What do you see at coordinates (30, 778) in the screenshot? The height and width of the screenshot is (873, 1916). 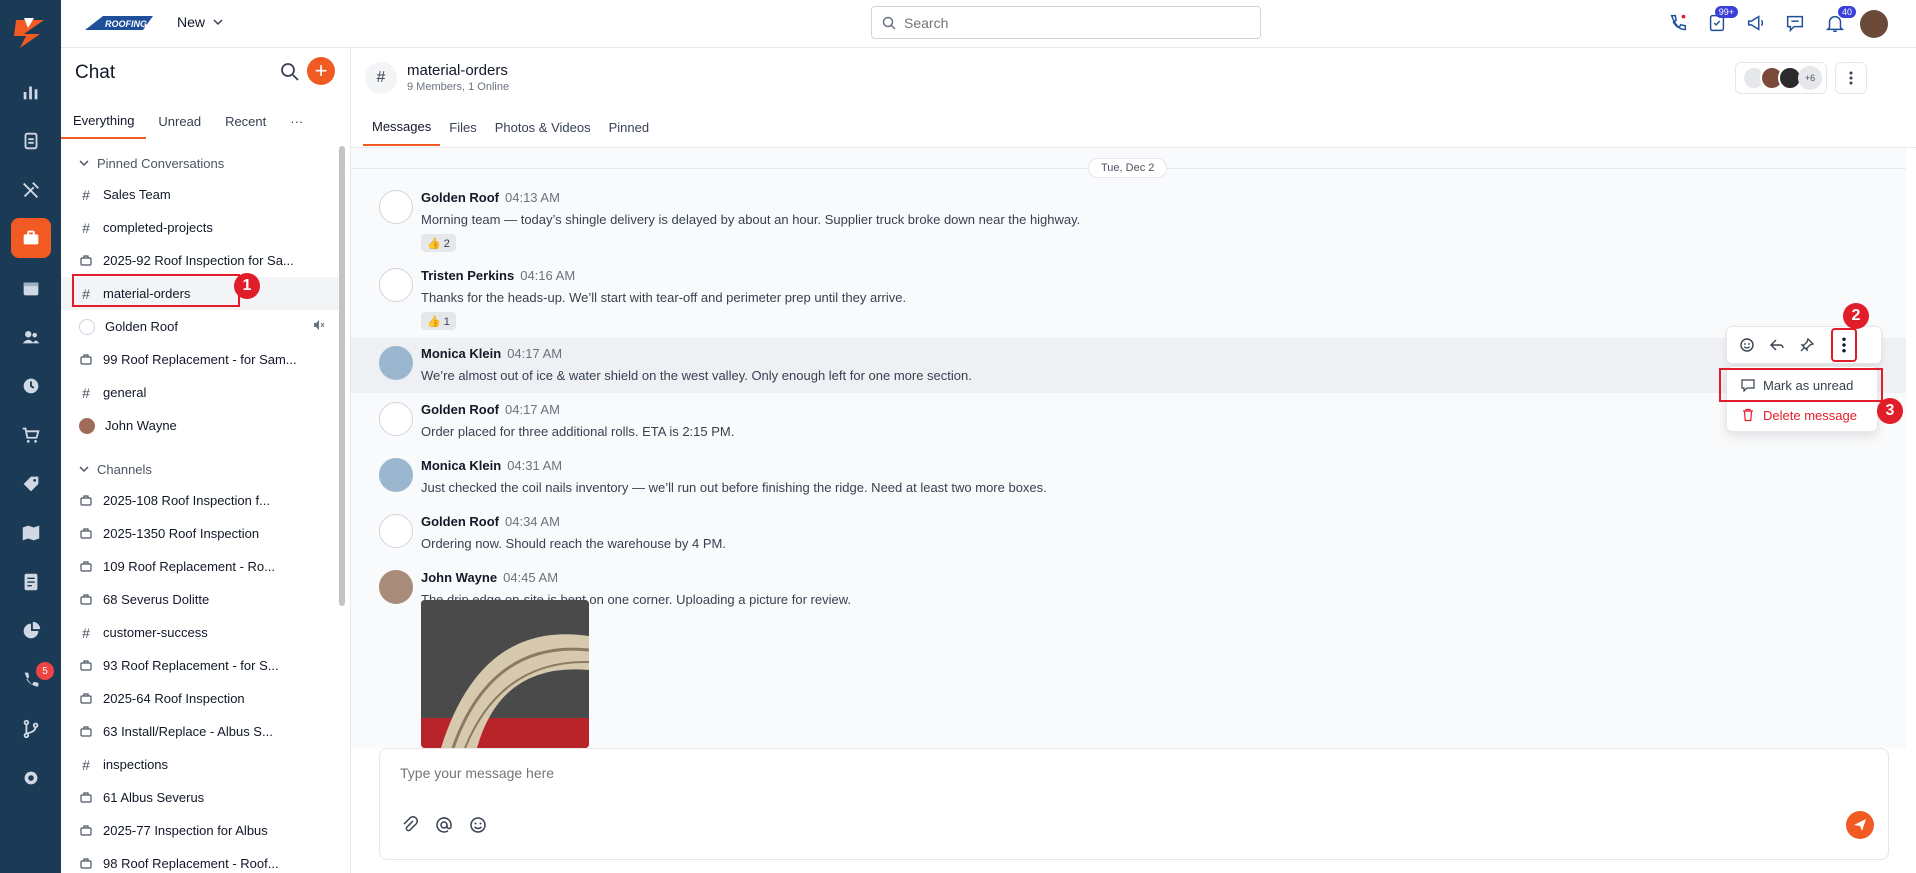 I see `settings-gear-icon` at bounding box center [30, 778].